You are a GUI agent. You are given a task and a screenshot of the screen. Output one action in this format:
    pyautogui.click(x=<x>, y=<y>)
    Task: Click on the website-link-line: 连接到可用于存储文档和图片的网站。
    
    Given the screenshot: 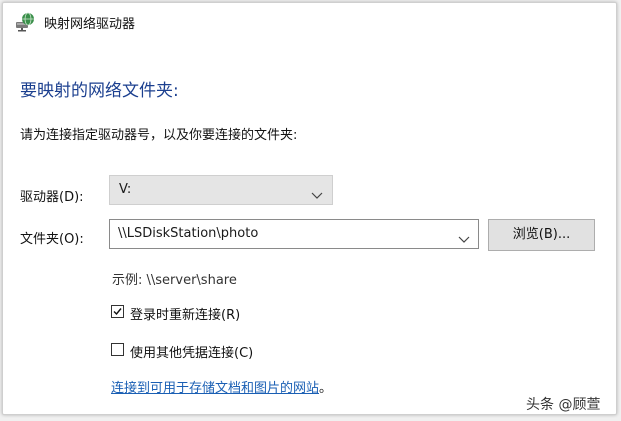 What is the action you would take?
    pyautogui.click(x=221, y=386)
    